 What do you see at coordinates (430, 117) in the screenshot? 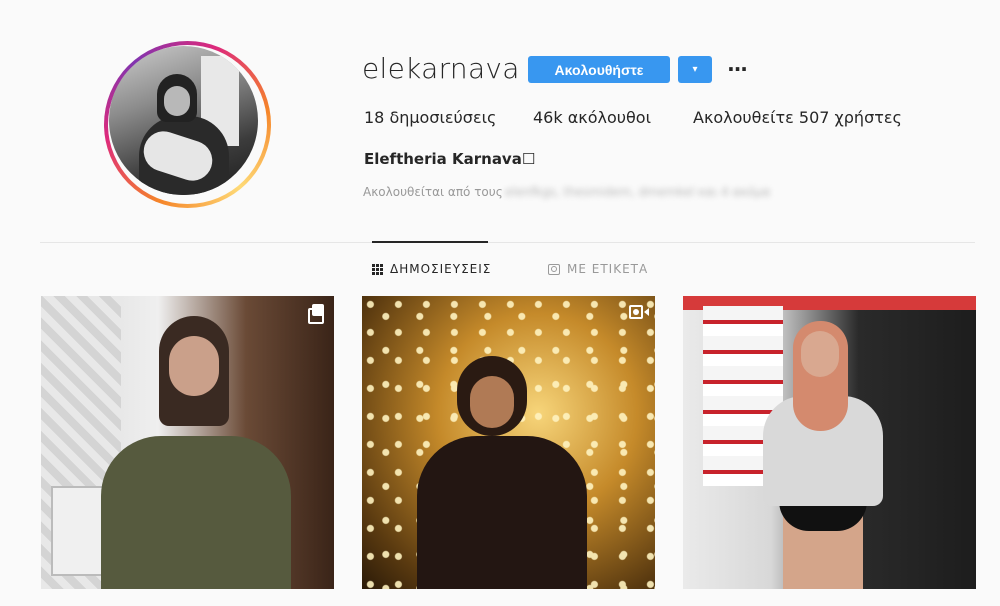
I see `posts-count: 18 δημοσιεύσεις` at bounding box center [430, 117].